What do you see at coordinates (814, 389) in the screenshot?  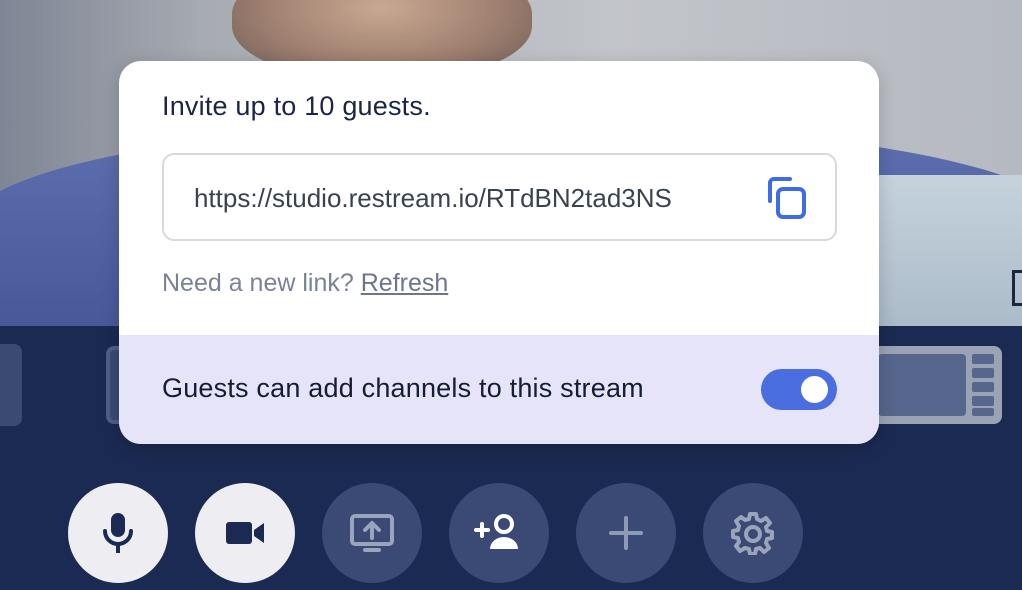 I see `toggle-knob` at bounding box center [814, 389].